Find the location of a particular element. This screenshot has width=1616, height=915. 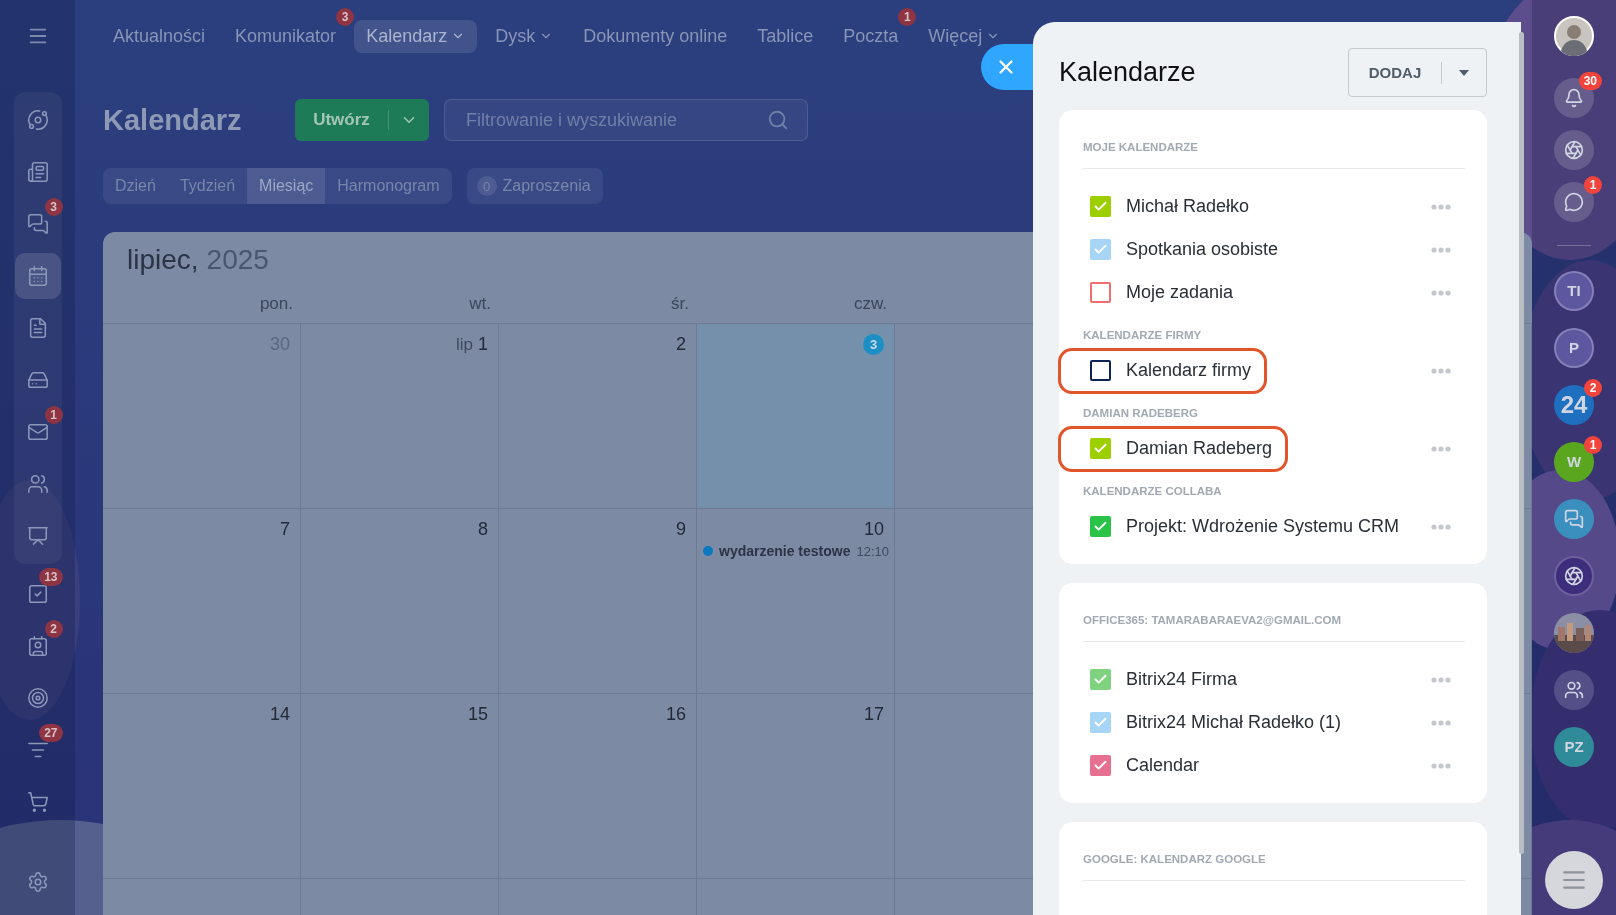

nav-tab: Kalendarz is located at coordinates (416, 36).